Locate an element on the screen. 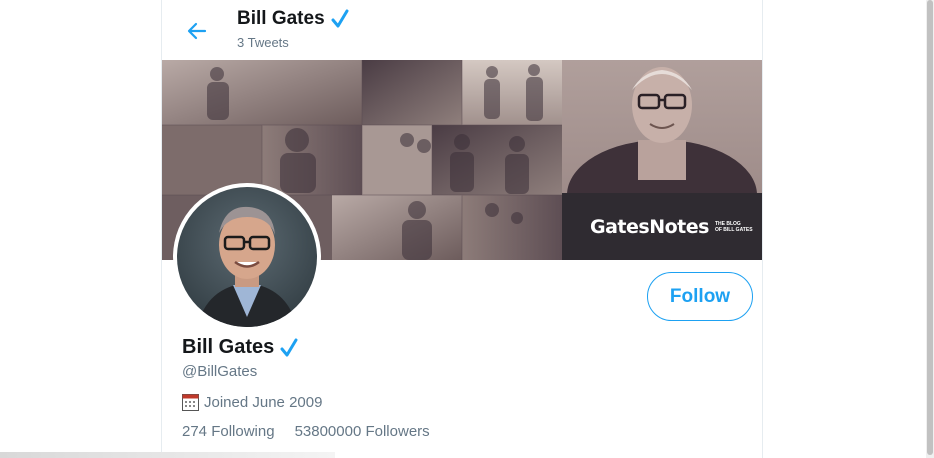  back-button is located at coordinates (197, 31).